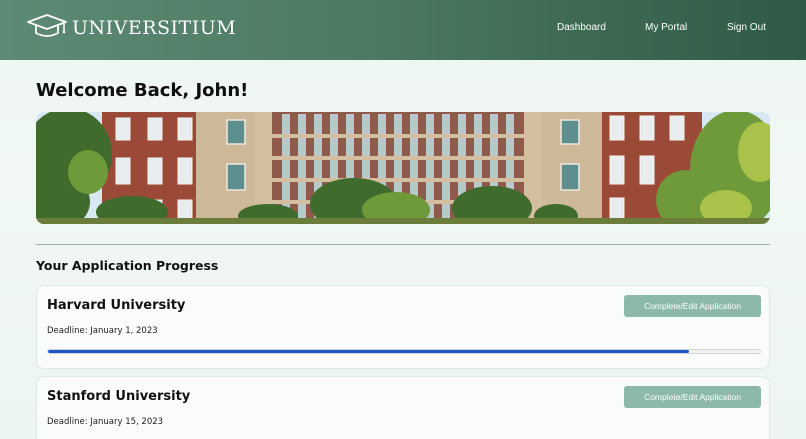  I want to click on brand-logo: UNIVERSITIUM, so click(131, 28).